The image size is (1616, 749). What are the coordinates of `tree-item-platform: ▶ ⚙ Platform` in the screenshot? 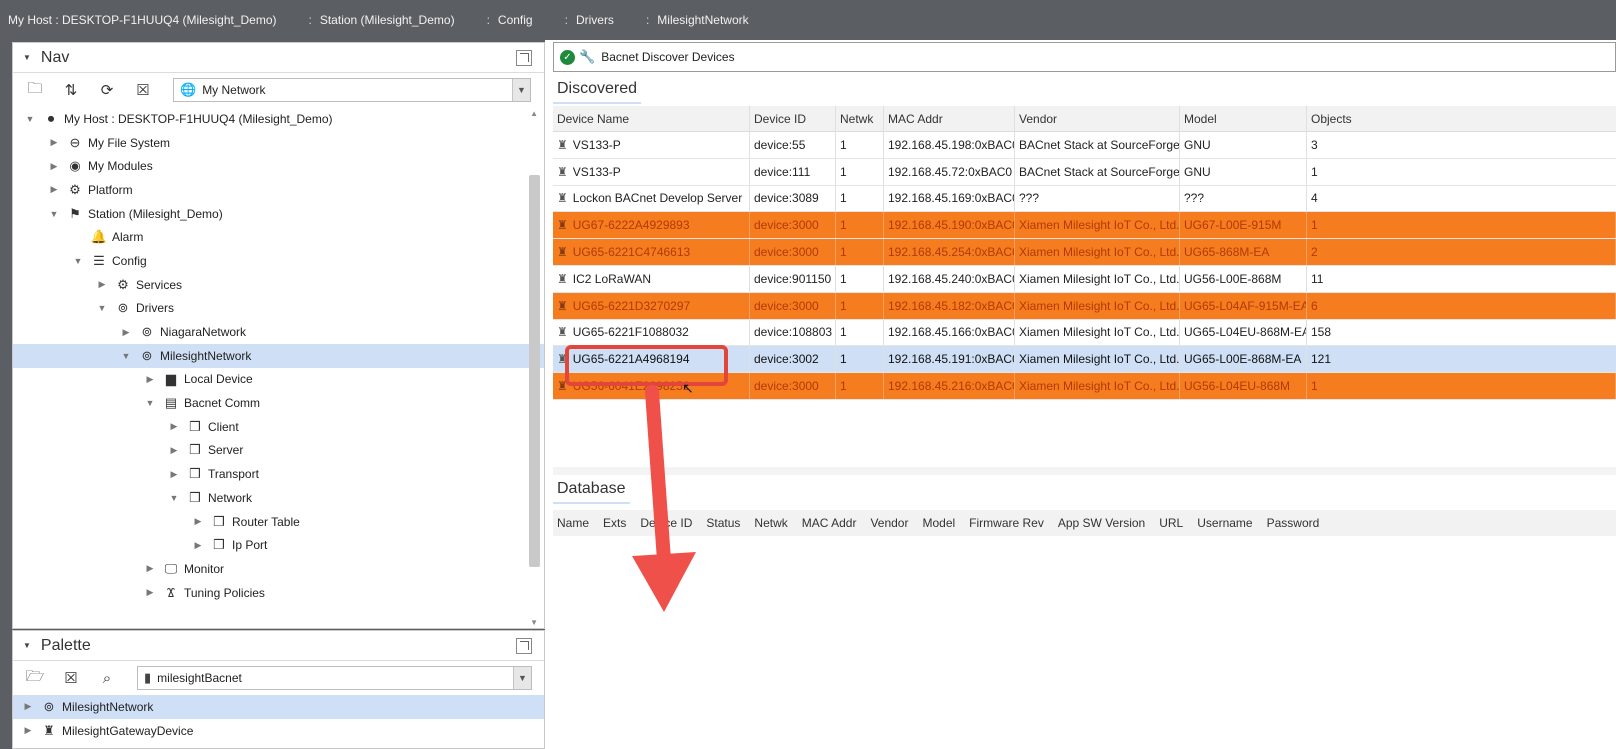 It's located at (278, 190).